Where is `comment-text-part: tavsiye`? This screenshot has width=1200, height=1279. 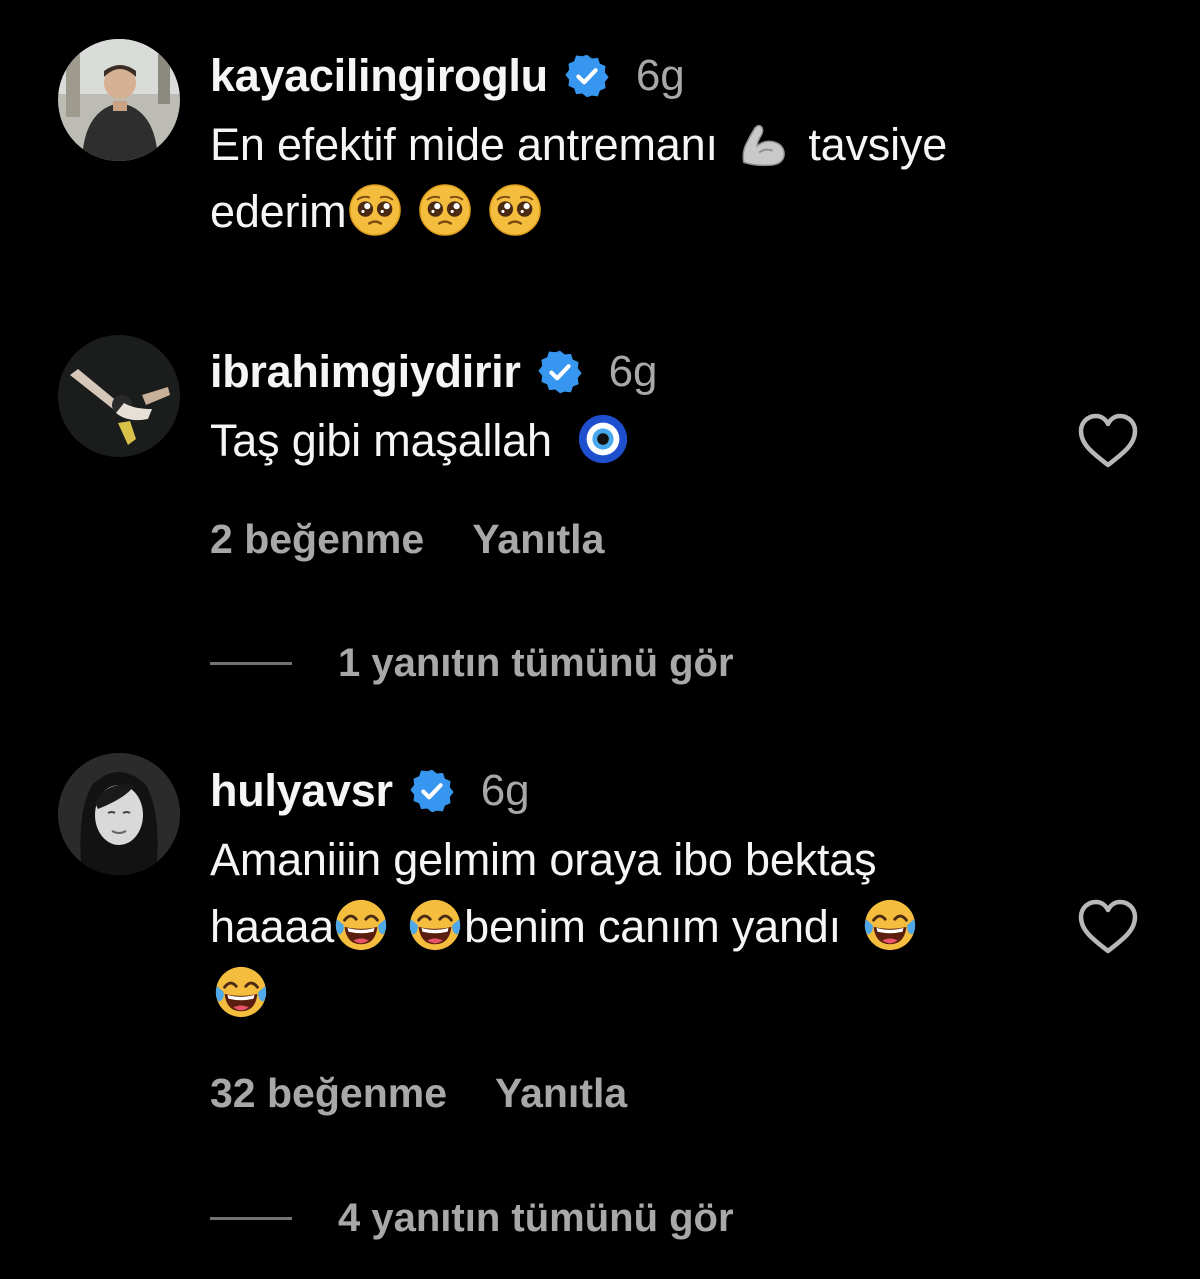
comment-text-part: tavsiye is located at coordinates (872, 144).